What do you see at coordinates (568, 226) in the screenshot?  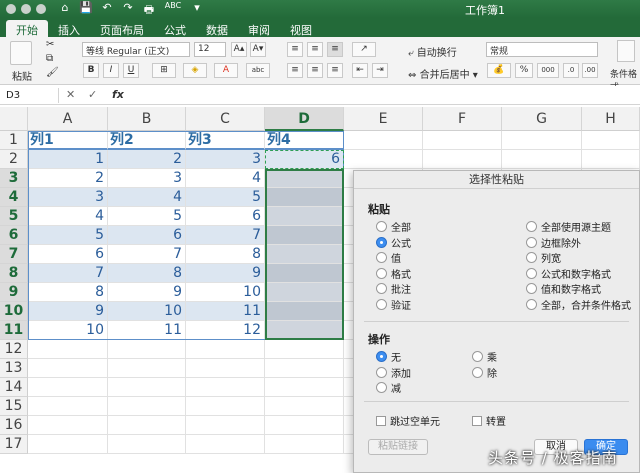 I see `paste-extra-option-0: 全部使用源主题` at bounding box center [568, 226].